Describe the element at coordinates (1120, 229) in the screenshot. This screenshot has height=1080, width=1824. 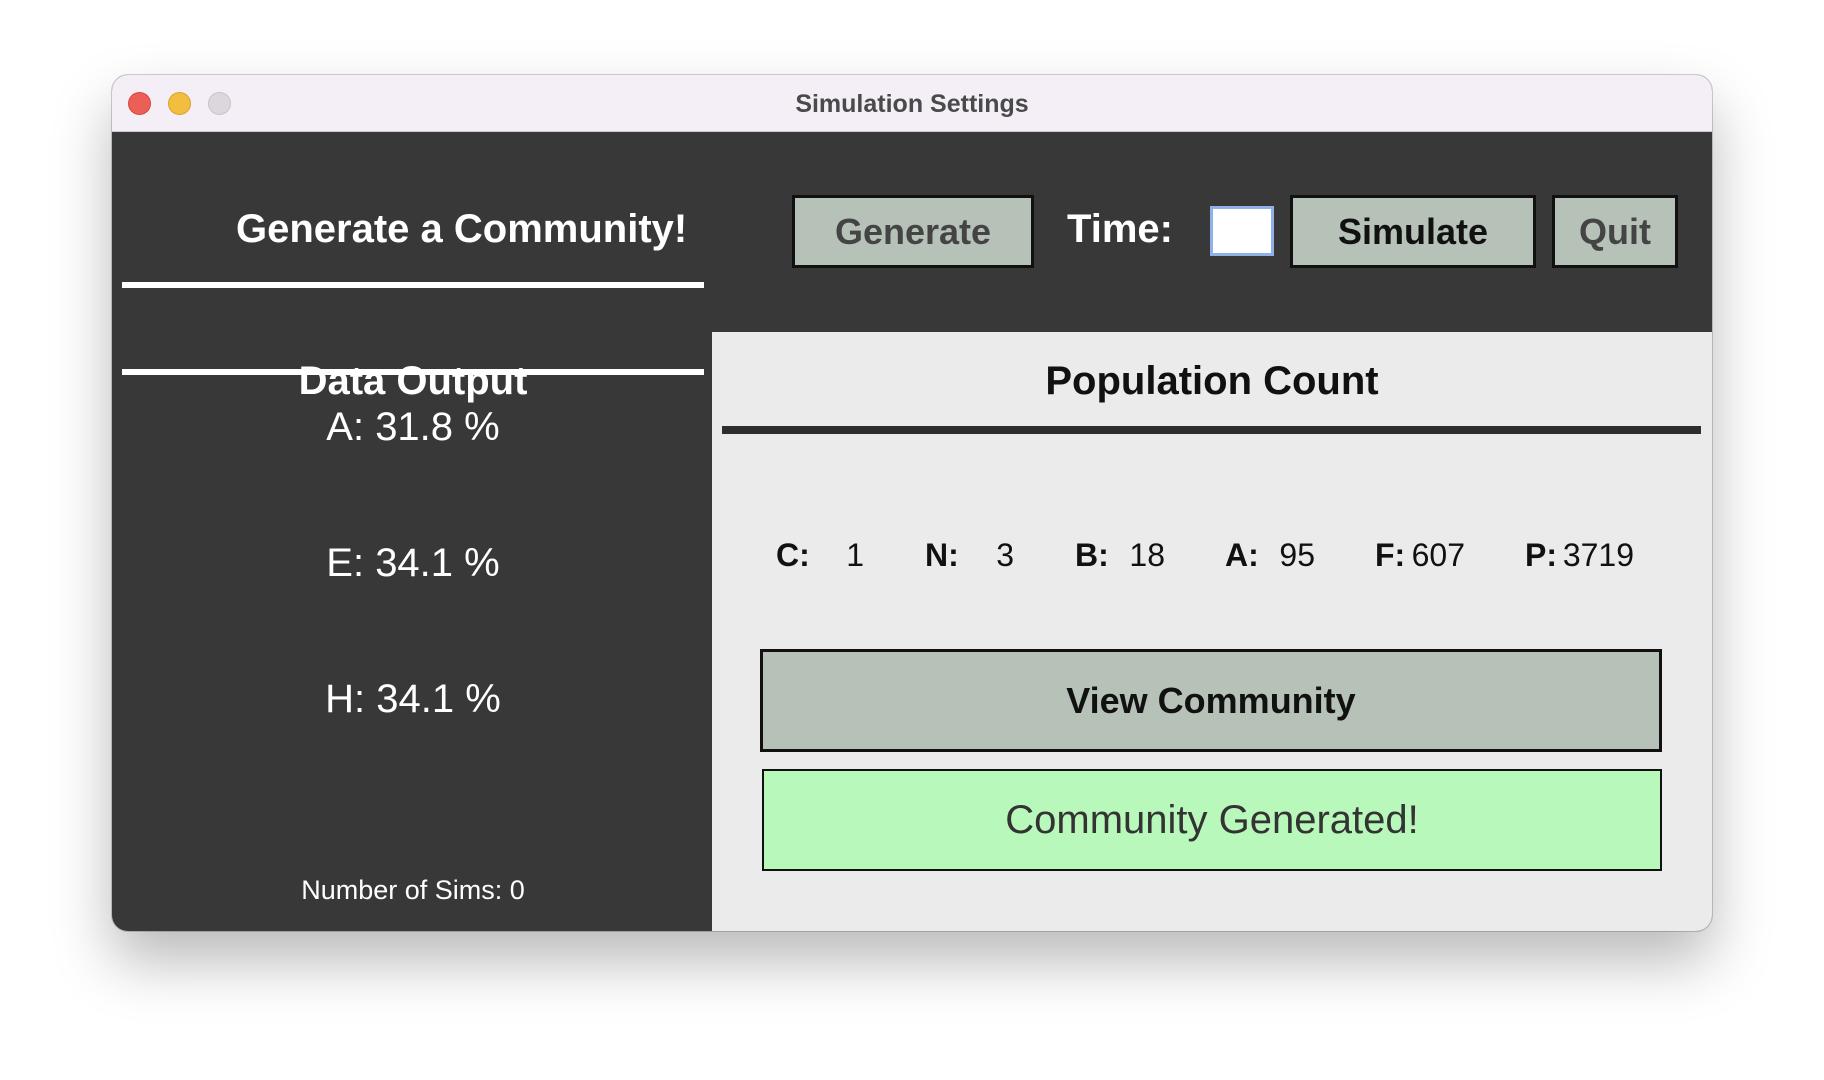
I see `time-label: Time:` at that location.